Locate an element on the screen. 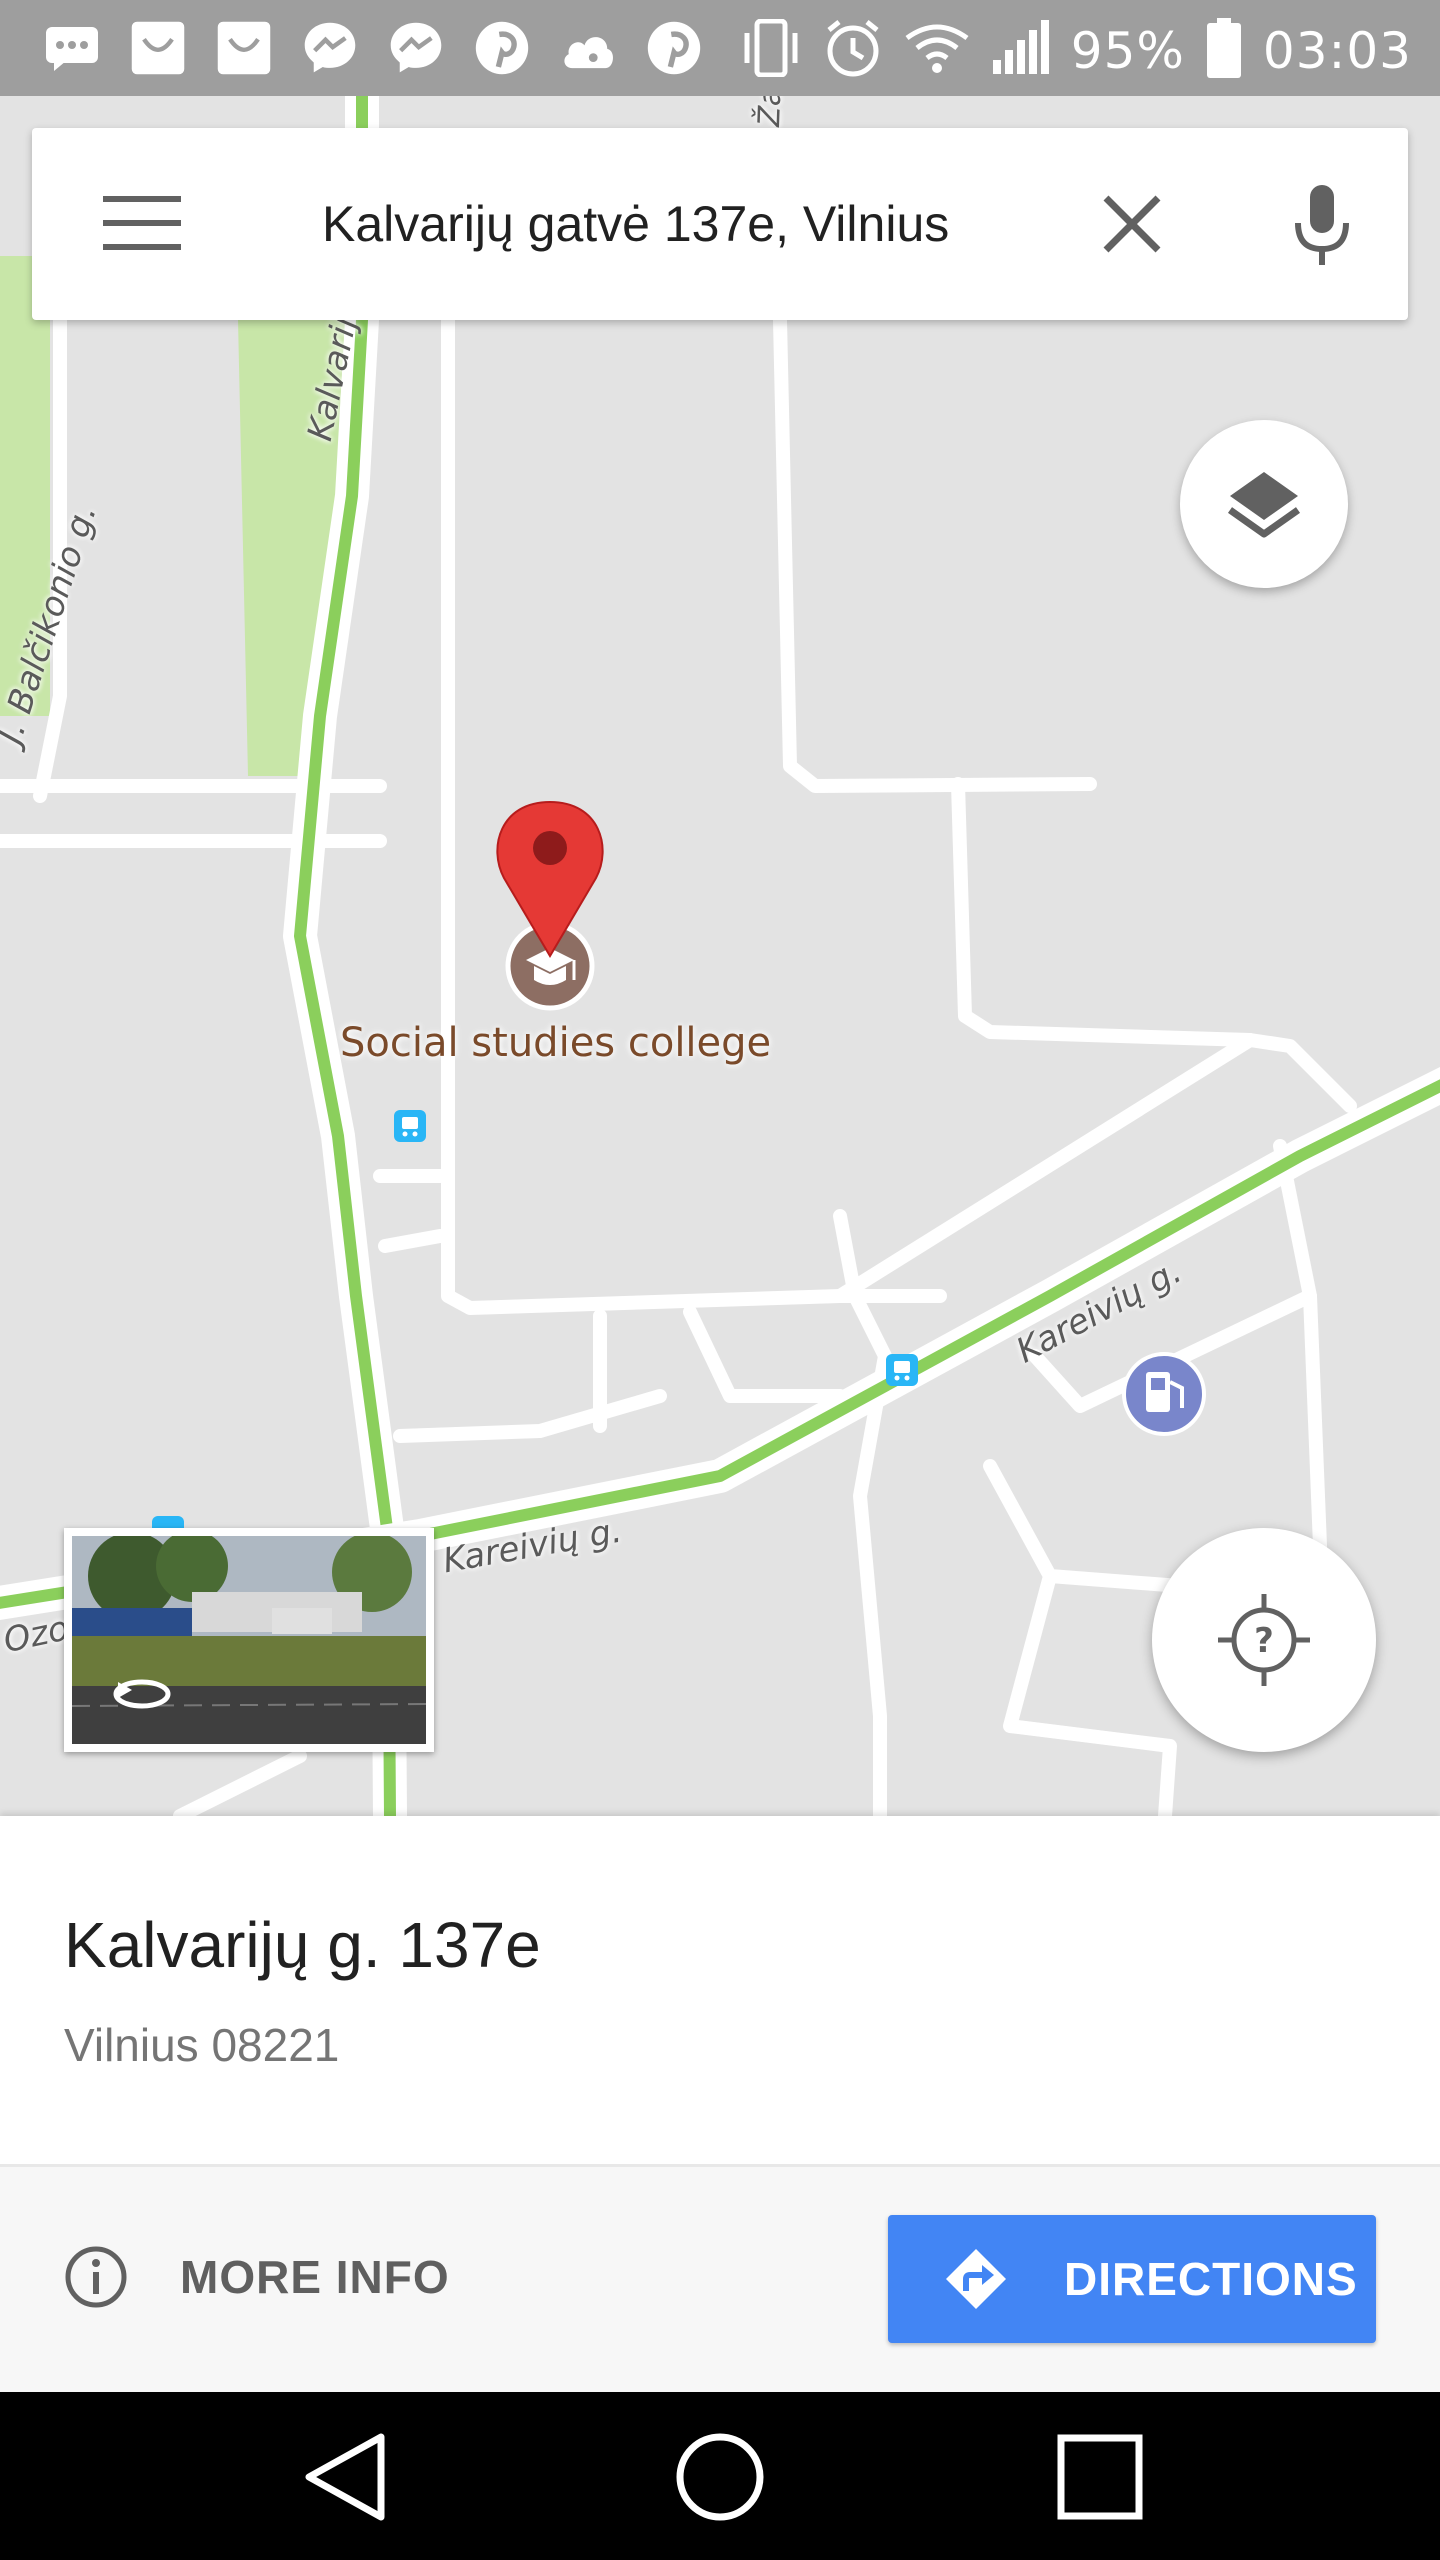 This screenshot has width=1440, height=2560. voice-search-button is located at coordinates (1322, 225).